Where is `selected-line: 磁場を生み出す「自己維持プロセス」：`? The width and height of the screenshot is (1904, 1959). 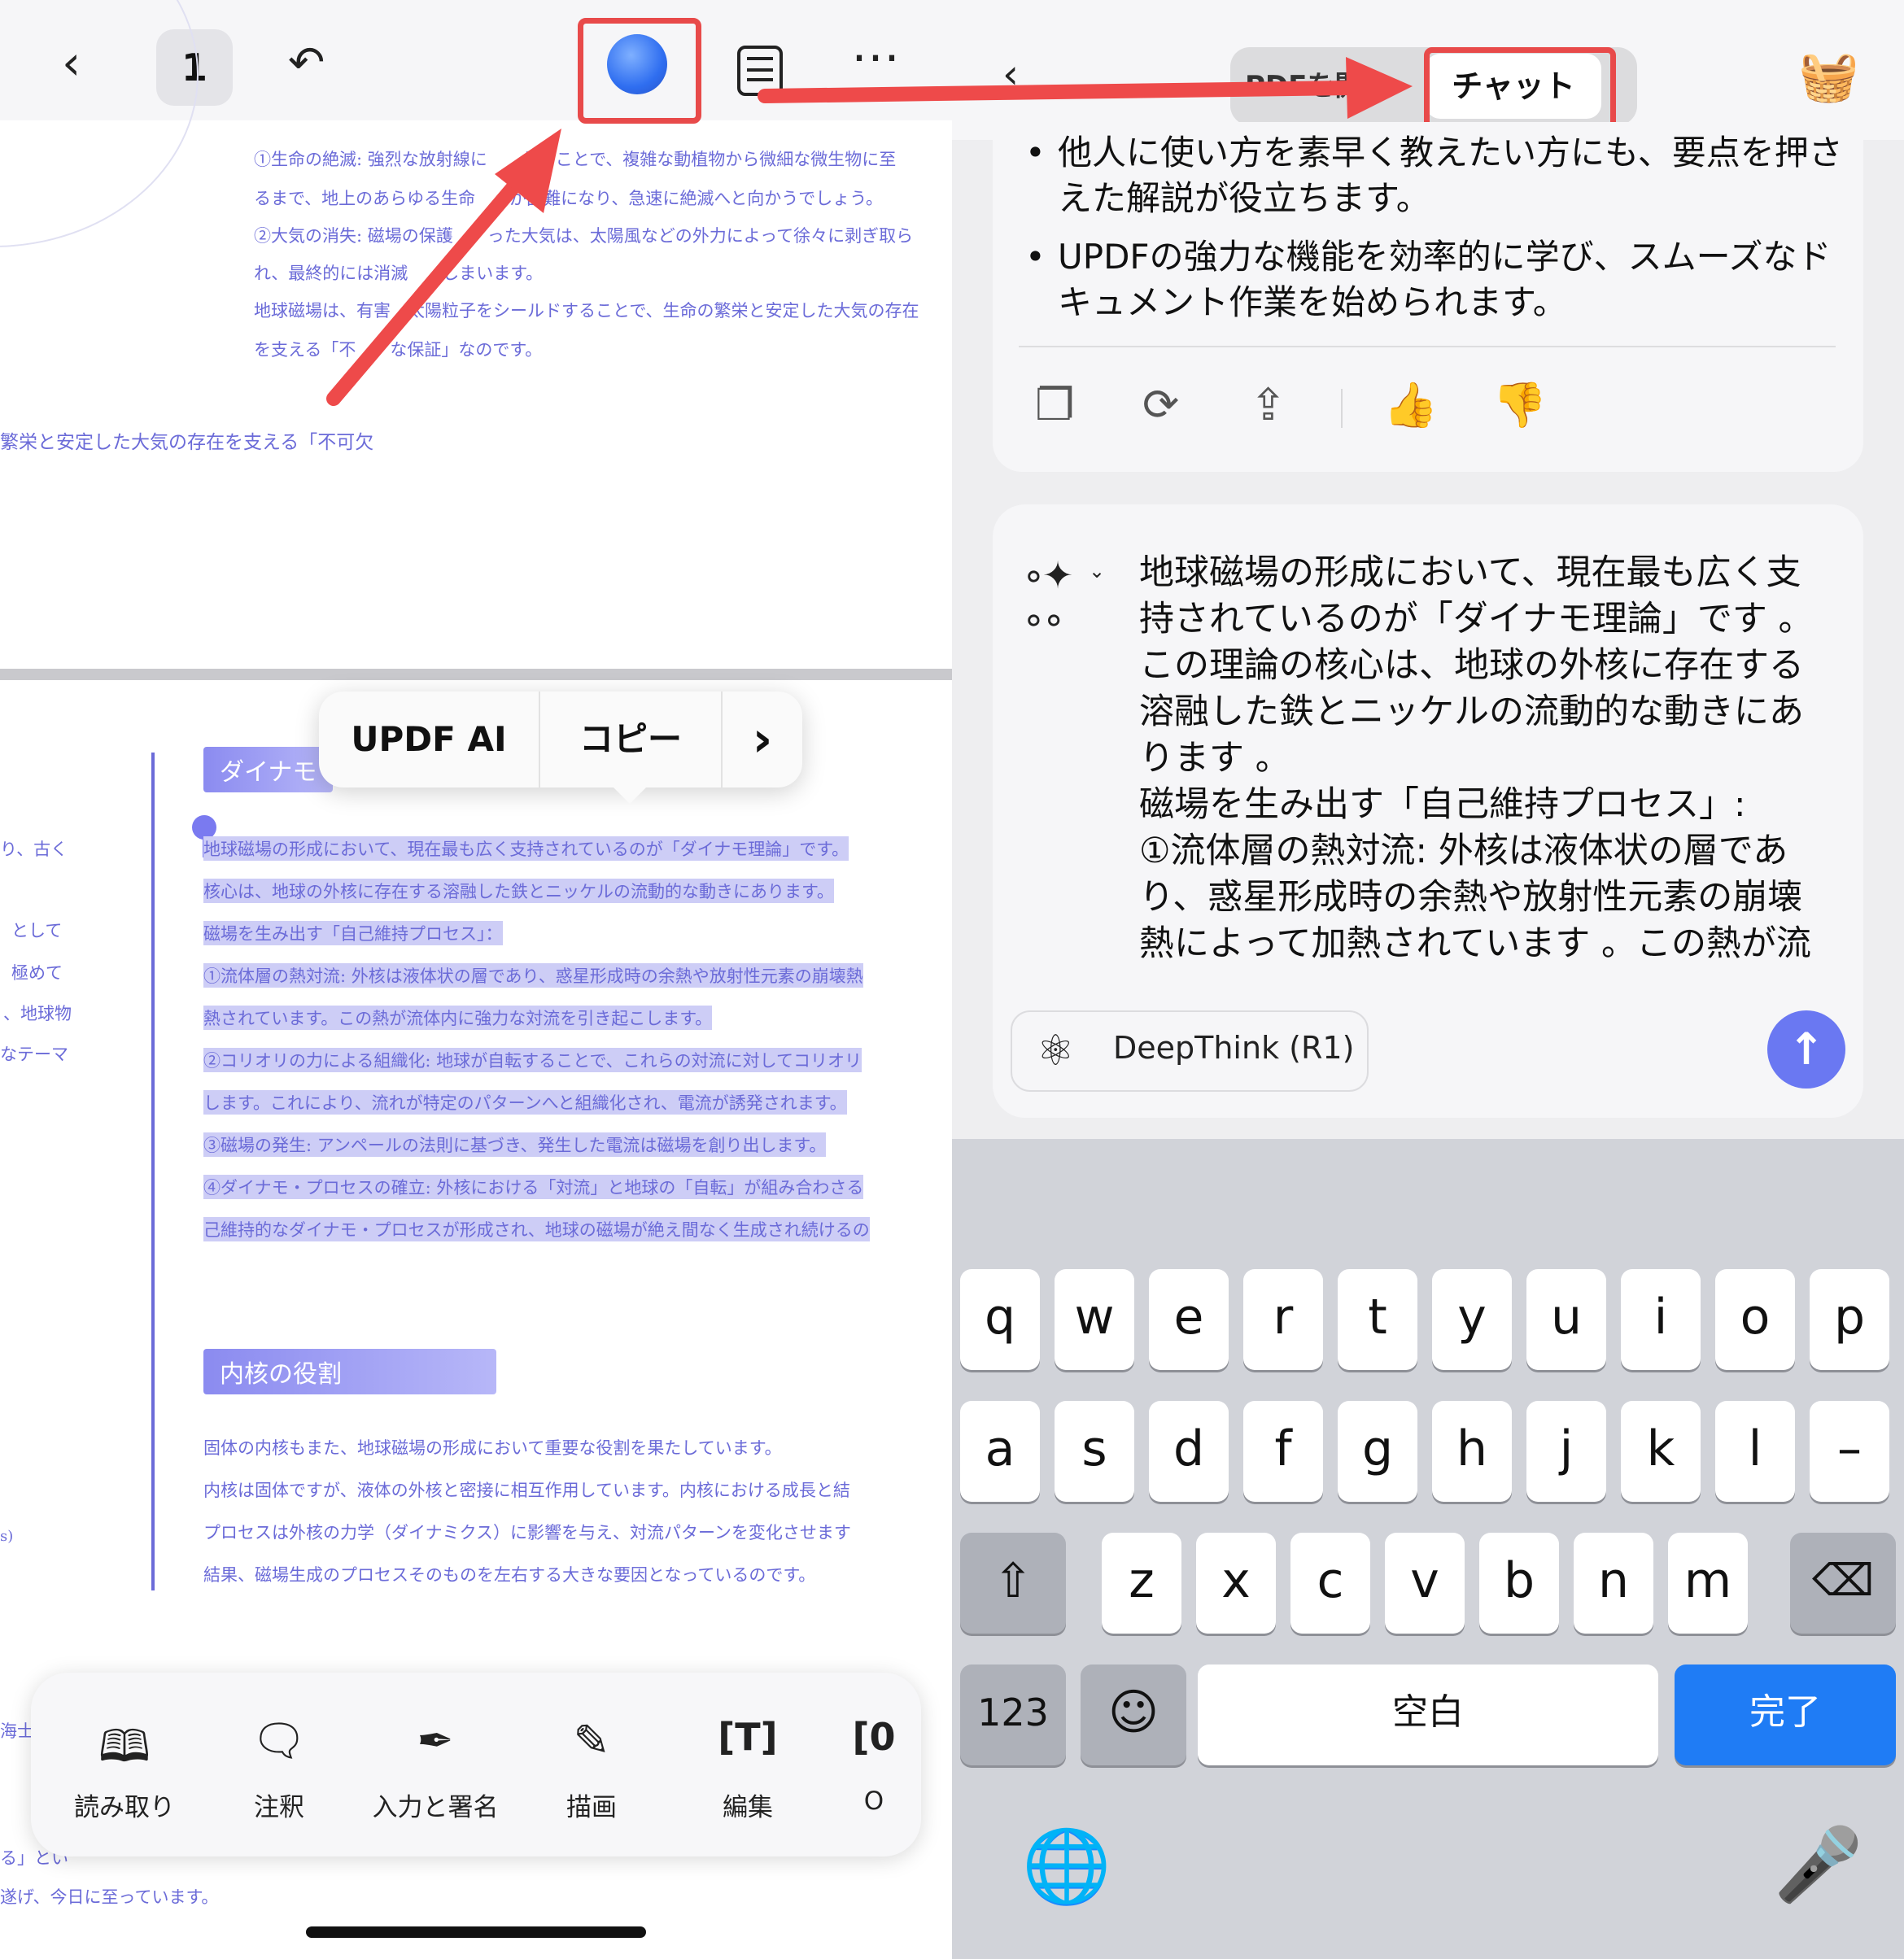 selected-line: 磁場を生み出す「自己維持プロセス」： is located at coordinates (353, 933).